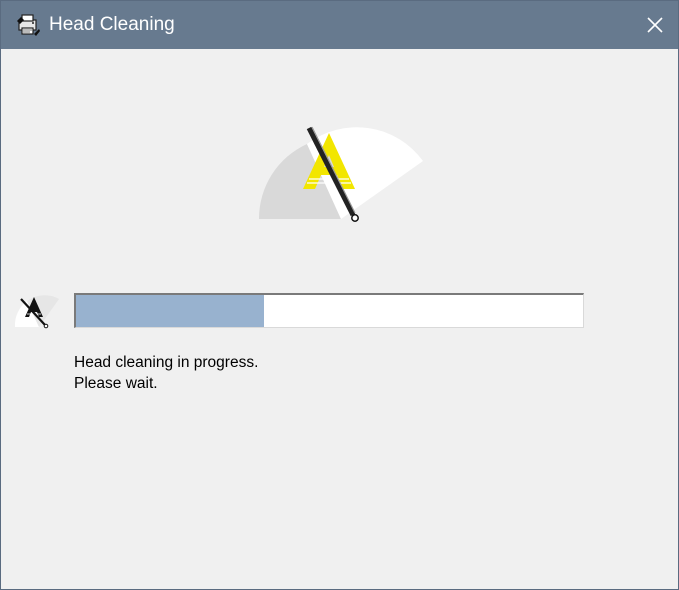 This screenshot has height=590, width=679. What do you see at coordinates (339, 25) in the screenshot?
I see `title-bar: Head Cleaning` at bounding box center [339, 25].